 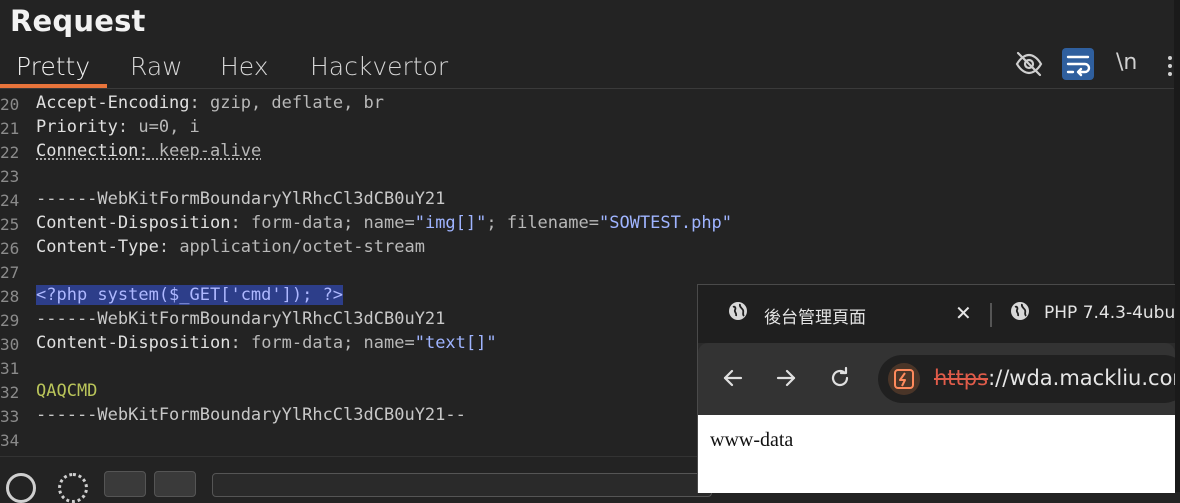 What do you see at coordinates (1078, 64) in the screenshot?
I see `word-wrap-icon` at bounding box center [1078, 64].